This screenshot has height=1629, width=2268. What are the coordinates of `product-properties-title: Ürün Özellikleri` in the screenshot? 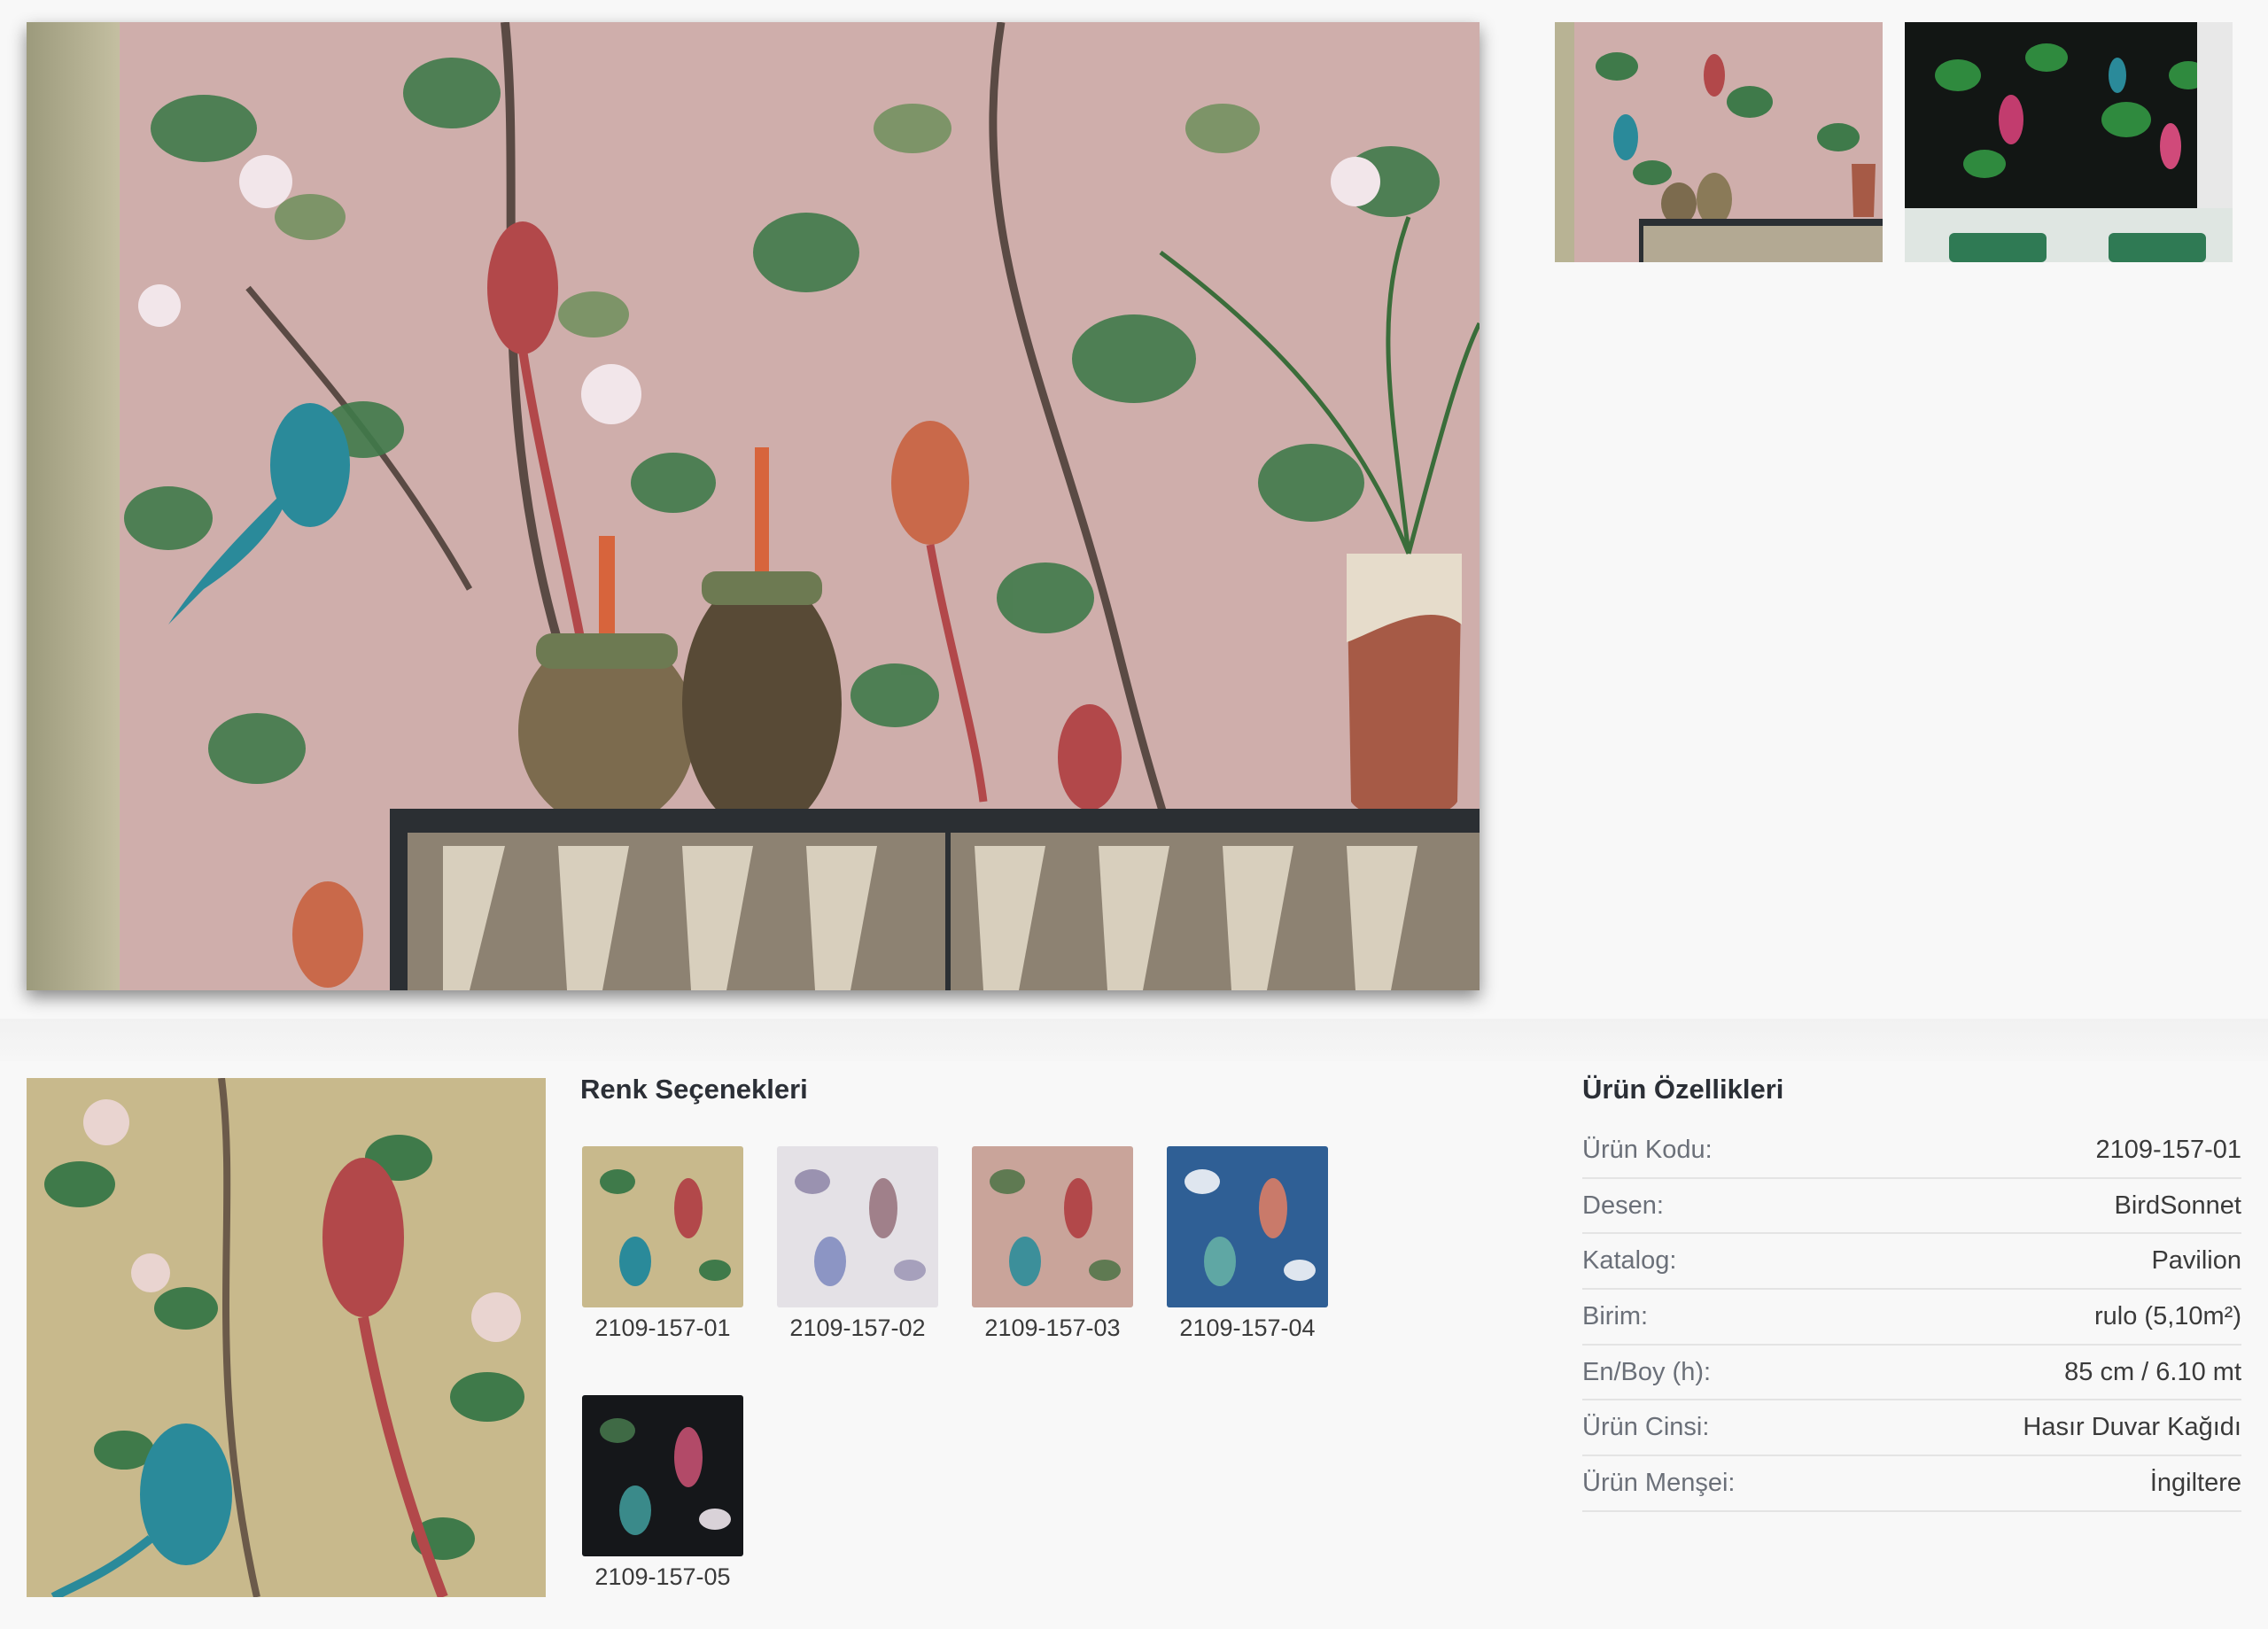 It's located at (1683, 1089).